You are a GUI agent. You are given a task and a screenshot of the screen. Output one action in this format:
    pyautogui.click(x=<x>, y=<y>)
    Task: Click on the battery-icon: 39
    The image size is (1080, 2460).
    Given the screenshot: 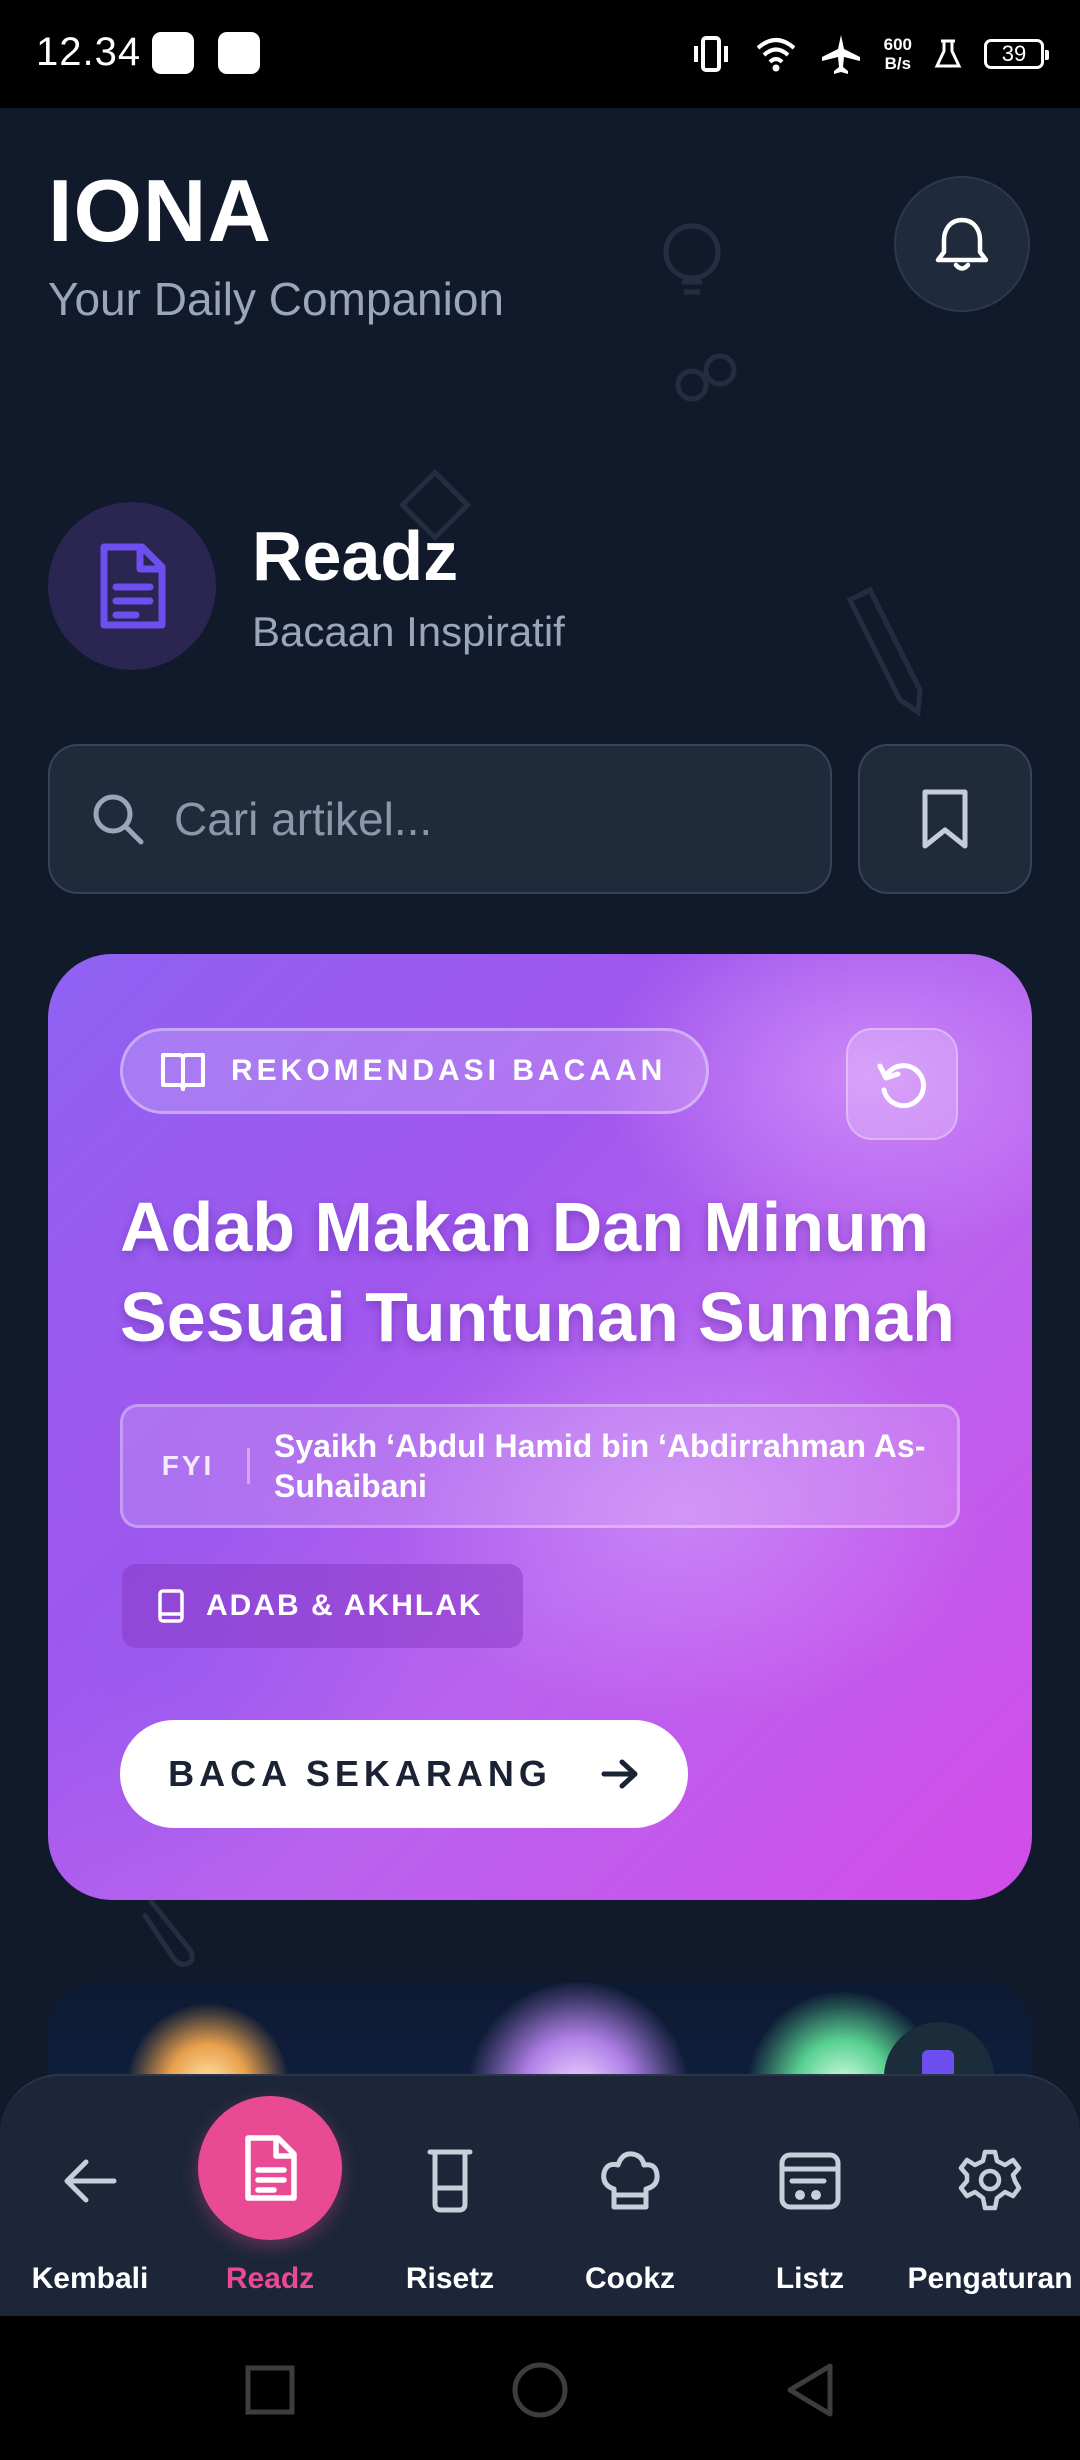 What is the action you would take?
    pyautogui.click(x=1016, y=54)
    